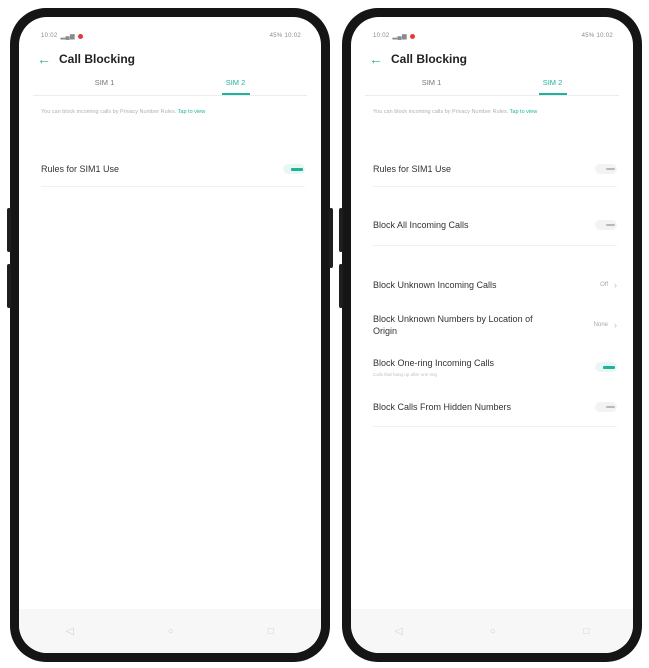 This screenshot has width=649, height=668. What do you see at coordinates (405, 374) in the screenshot?
I see `row-sublabel: Calls that hang up after one ring` at bounding box center [405, 374].